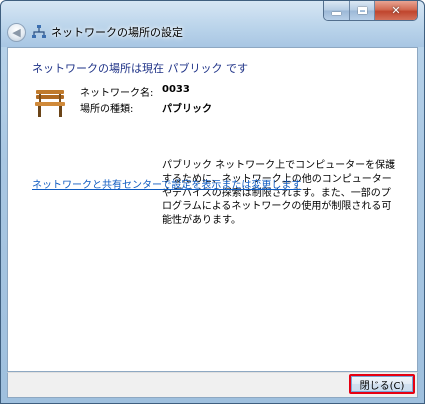 This screenshot has height=404, width=425. I want to click on back-button: ◀, so click(16, 32).